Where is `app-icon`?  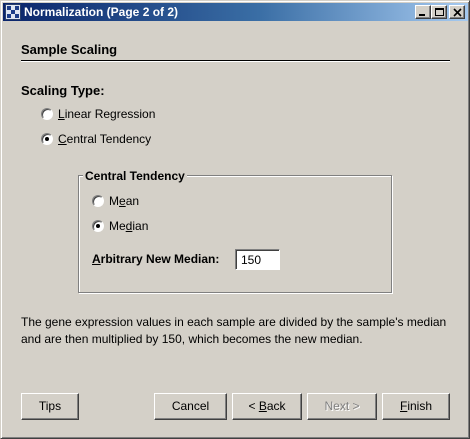
app-icon is located at coordinates (13, 12).